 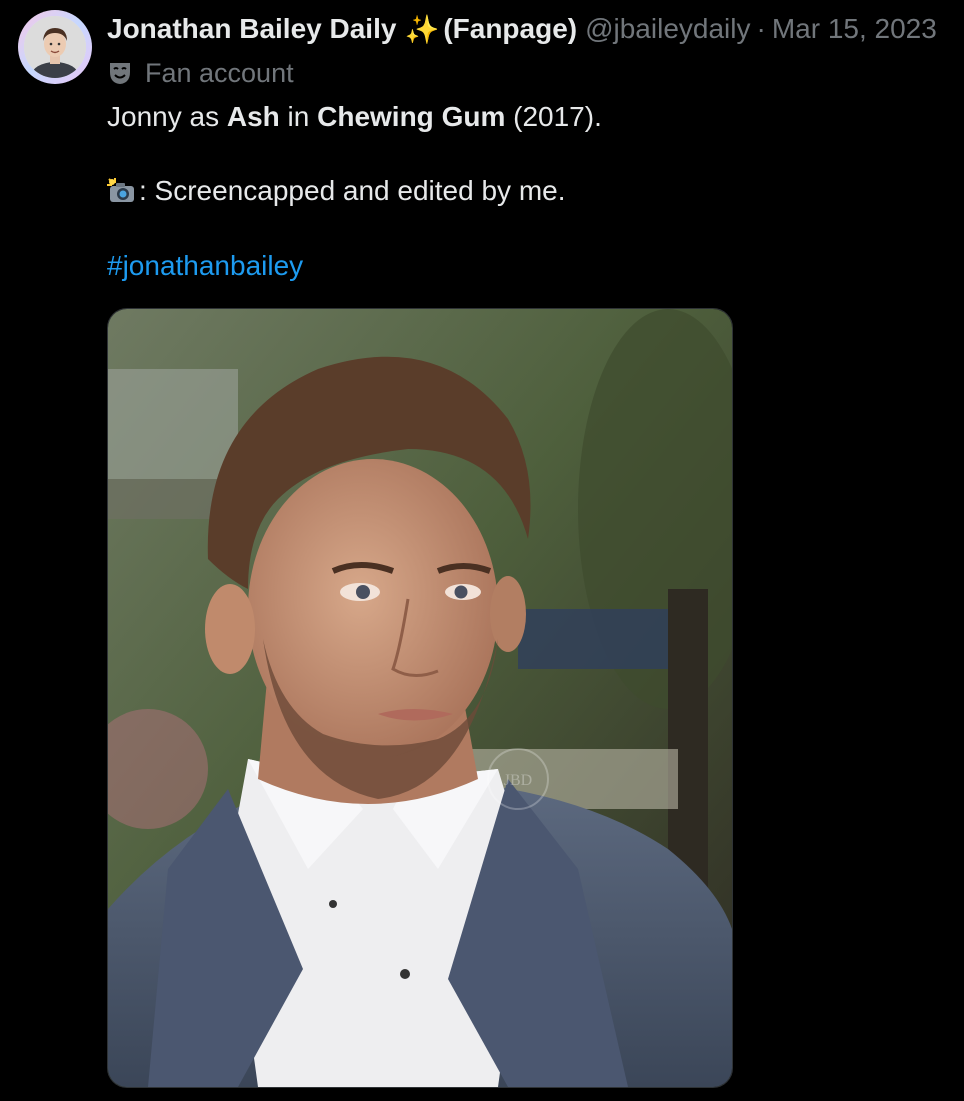 What do you see at coordinates (253, 116) in the screenshot?
I see `bold-text-ash: Ash` at bounding box center [253, 116].